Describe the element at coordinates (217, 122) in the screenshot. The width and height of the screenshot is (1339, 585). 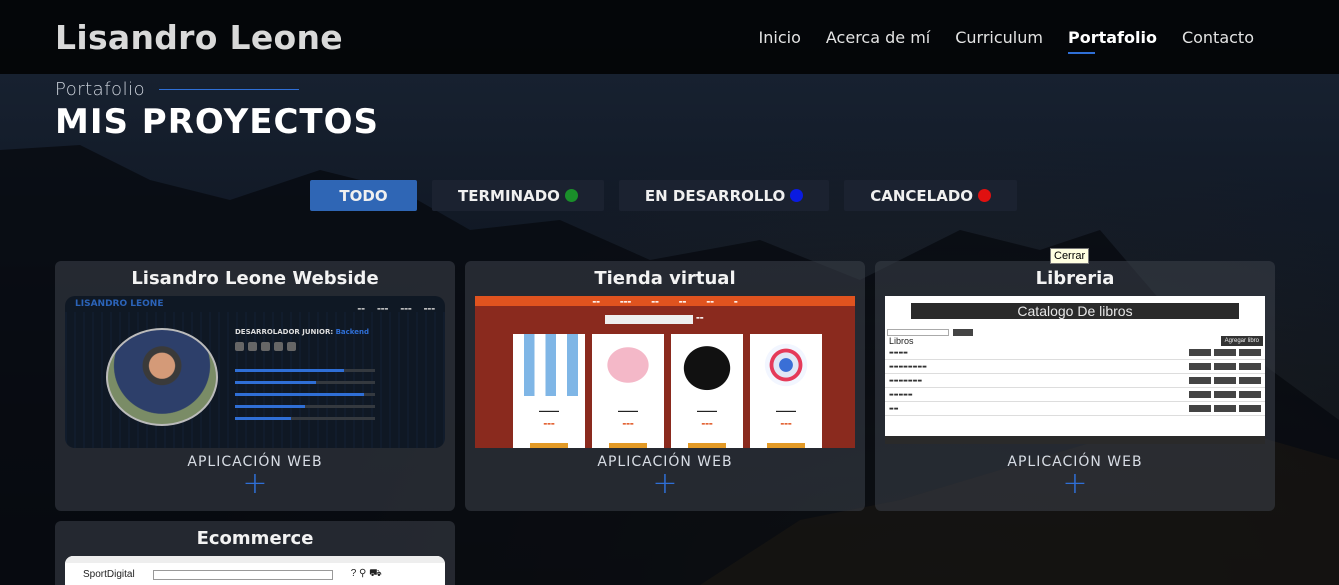
I see `page-title: MIS PROYECTOS` at that location.